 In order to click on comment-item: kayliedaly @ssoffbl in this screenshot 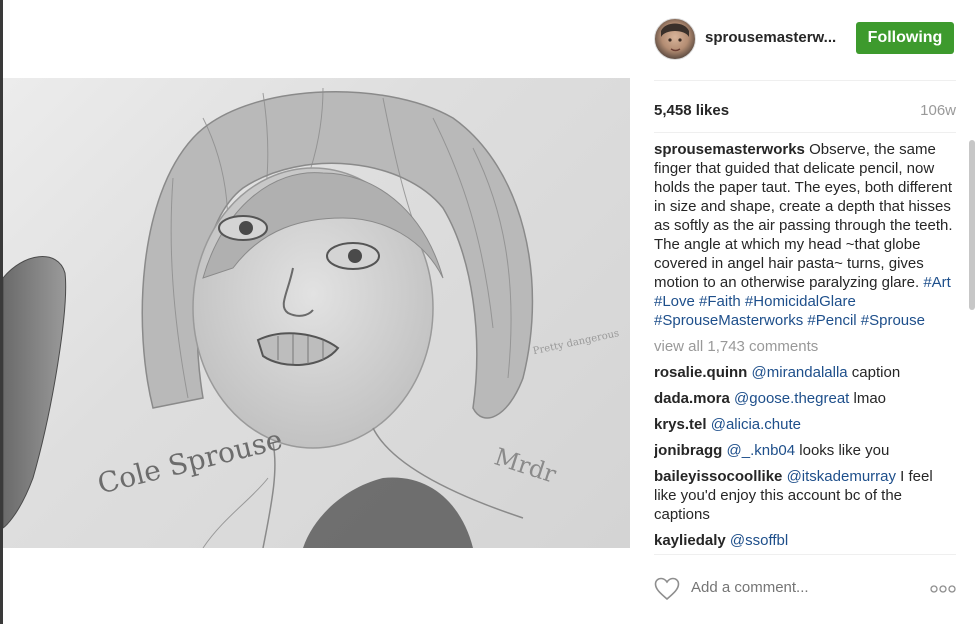, I will do `click(805, 540)`.